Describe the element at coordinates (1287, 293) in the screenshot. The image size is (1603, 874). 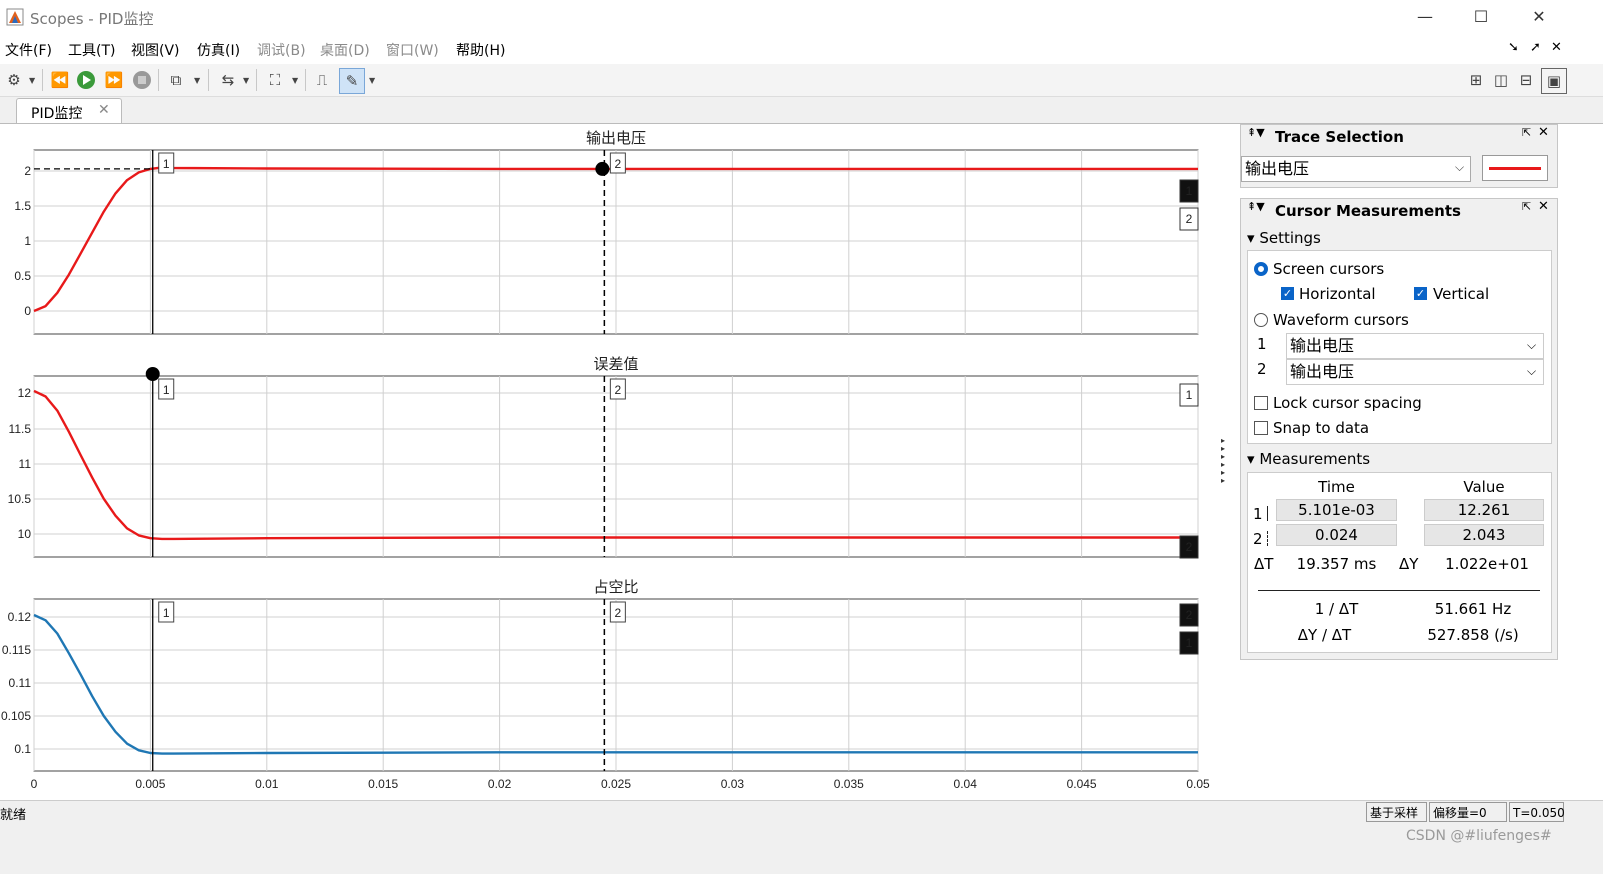
I see `horizontal-checkbox: ✓` at that location.